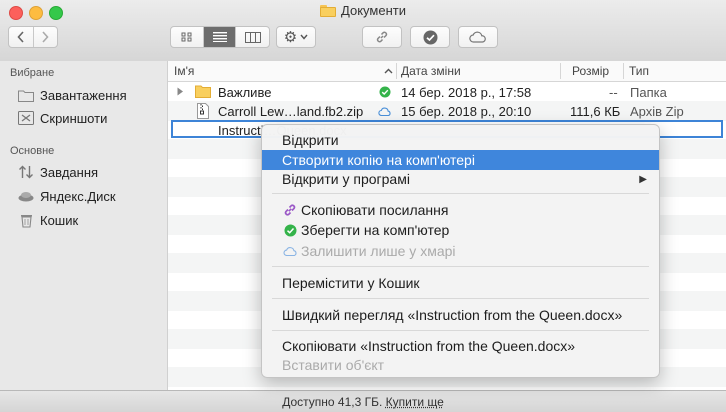 The height and width of the screenshot is (412, 726). I want to click on trash-icon, so click(26, 220).